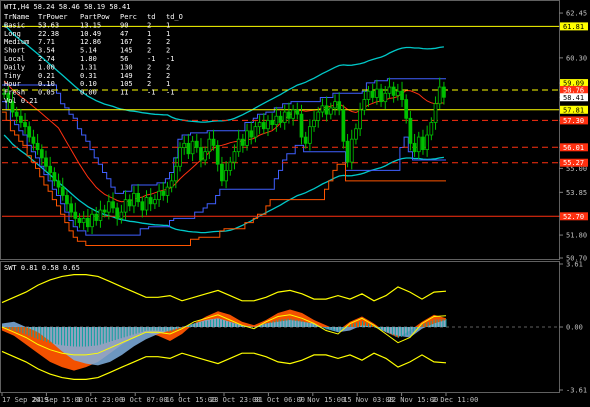 This screenshot has width=590, height=407. What do you see at coordinates (124, 59) in the screenshot?
I see `table-cell: 56` at bounding box center [124, 59].